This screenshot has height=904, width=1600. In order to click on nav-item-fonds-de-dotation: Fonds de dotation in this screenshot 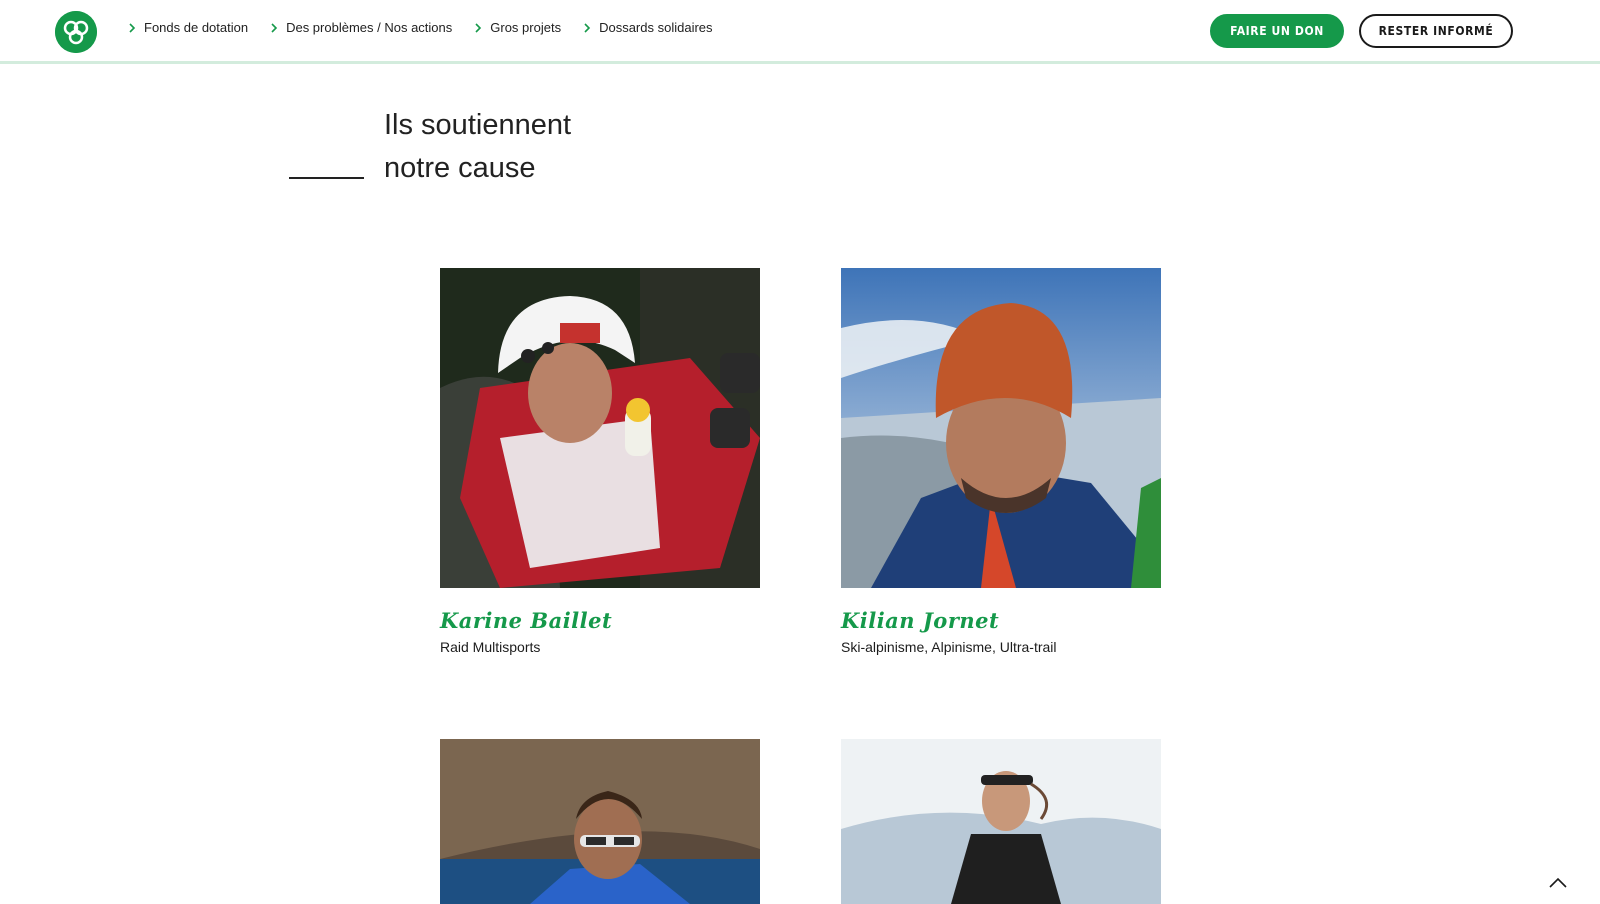, I will do `click(187, 27)`.